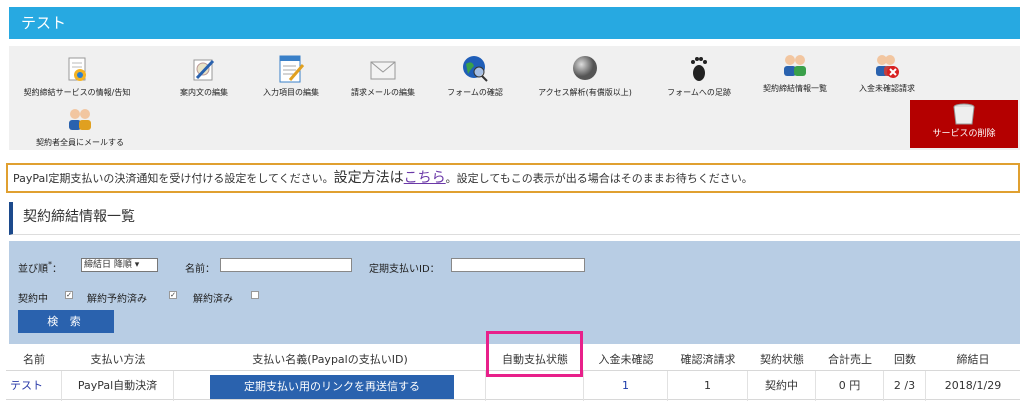 Image resolution: width=1024 pixels, height=414 pixels. Describe the element at coordinates (80, 142) in the screenshot. I see `toolbar-label: 契約者全員にメールする` at that location.